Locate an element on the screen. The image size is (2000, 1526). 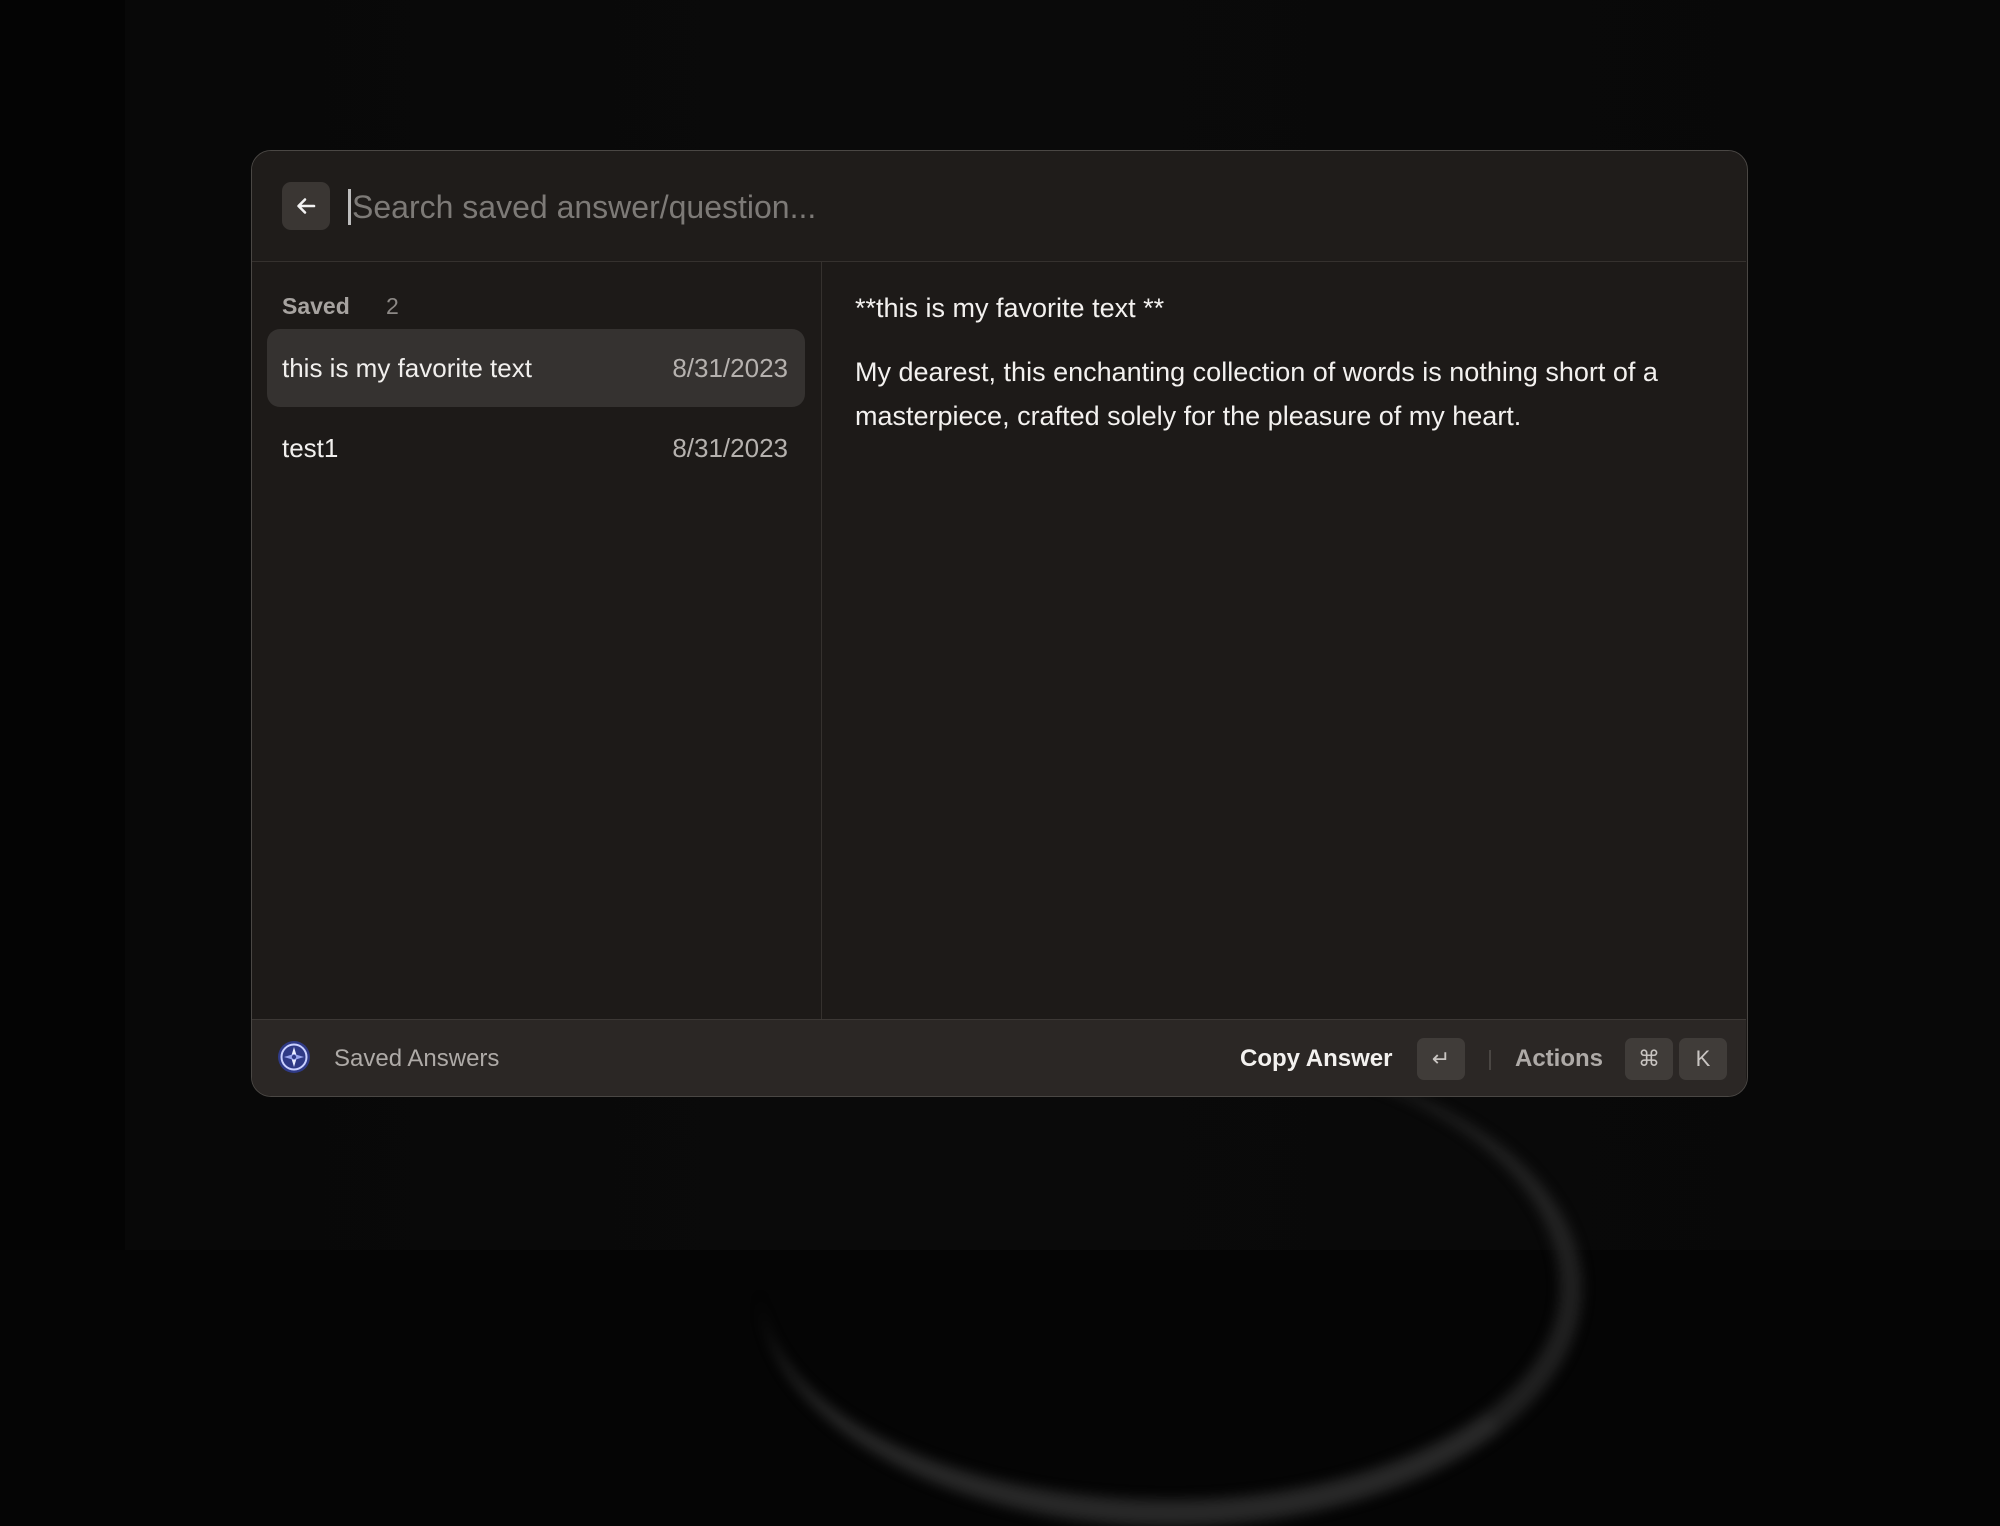
search-bar is located at coordinates (999, 206).